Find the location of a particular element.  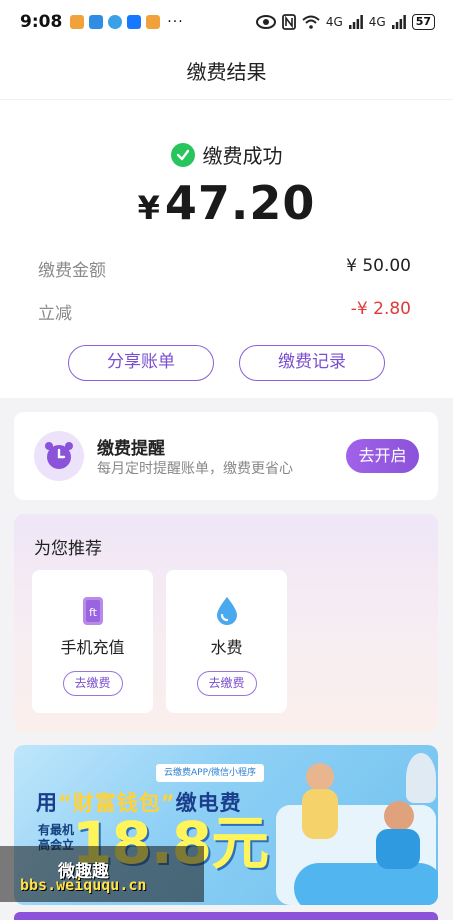

watermark: 微趣趣 bbs.weiququ.cn is located at coordinates (102, 874).